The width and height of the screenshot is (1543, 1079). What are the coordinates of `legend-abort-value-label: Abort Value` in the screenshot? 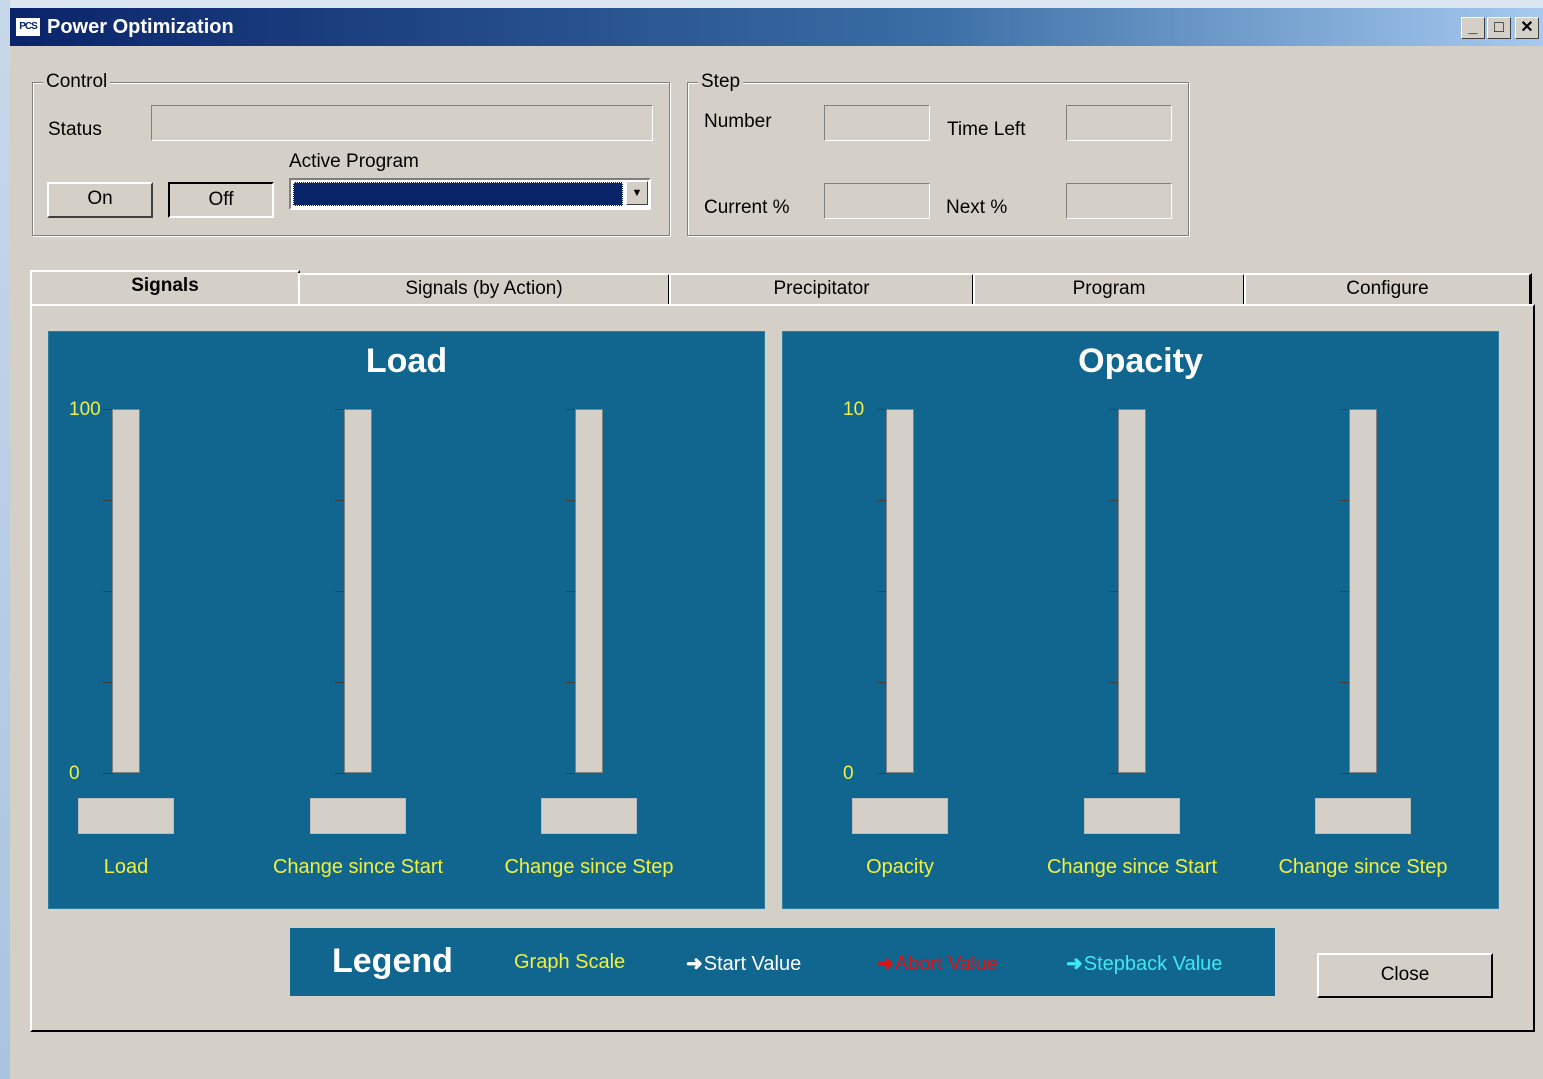 It's located at (946, 964).